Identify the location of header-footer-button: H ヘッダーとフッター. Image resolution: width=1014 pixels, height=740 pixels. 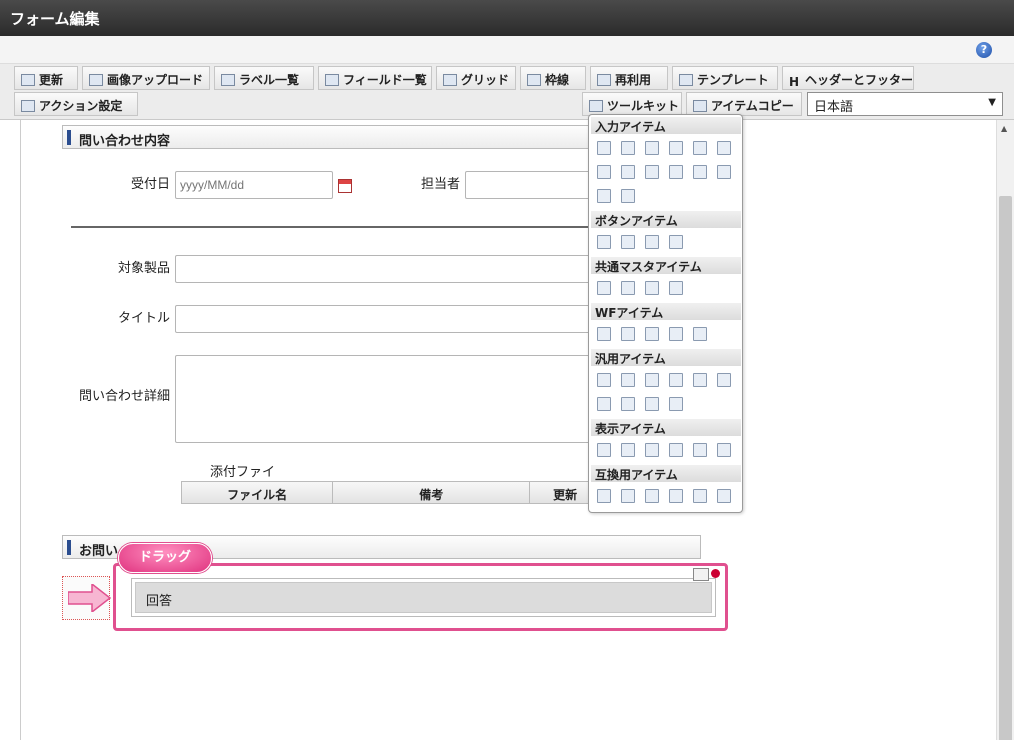
(848, 78).